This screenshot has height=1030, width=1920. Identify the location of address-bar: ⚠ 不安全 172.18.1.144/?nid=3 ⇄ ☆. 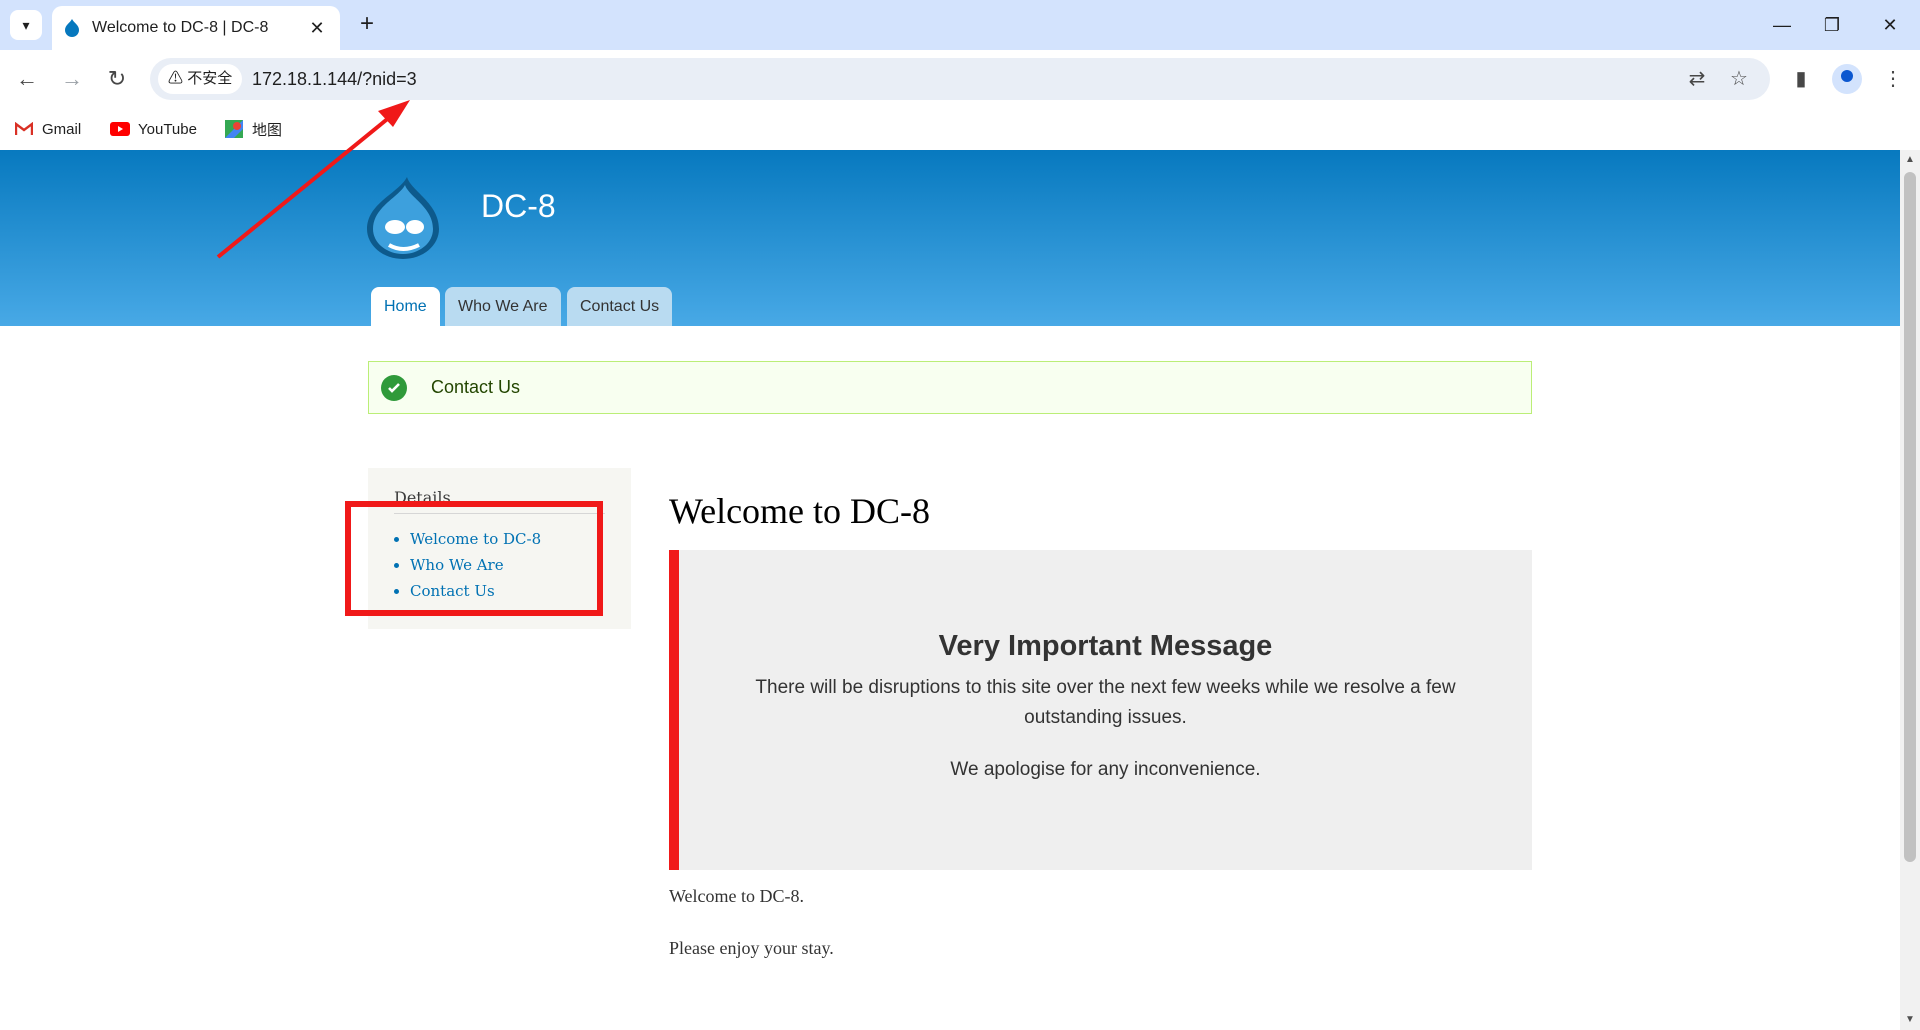
(960, 79).